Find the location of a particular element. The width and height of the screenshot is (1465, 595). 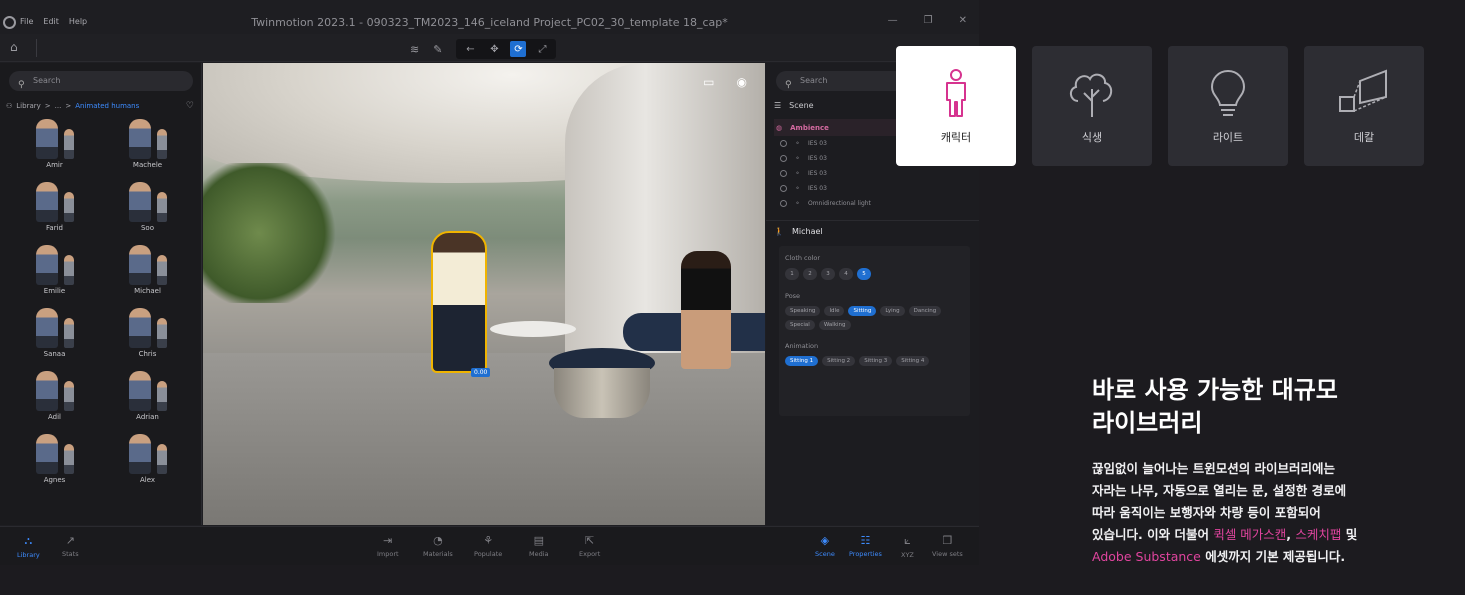

outline-item-label: Ambience is located at coordinates (809, 127).